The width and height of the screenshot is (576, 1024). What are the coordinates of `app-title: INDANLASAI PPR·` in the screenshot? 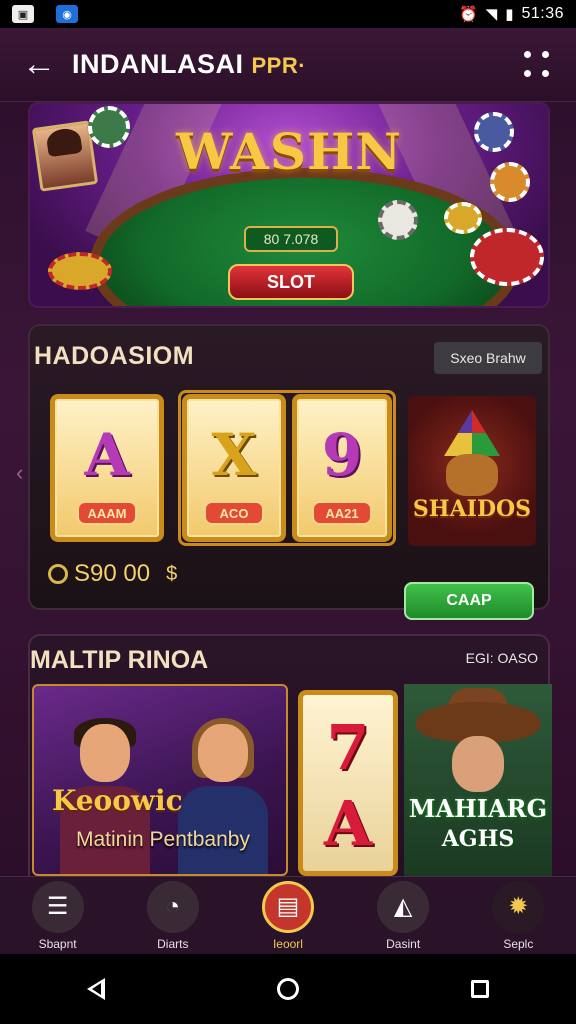 It's located at (189, 64).